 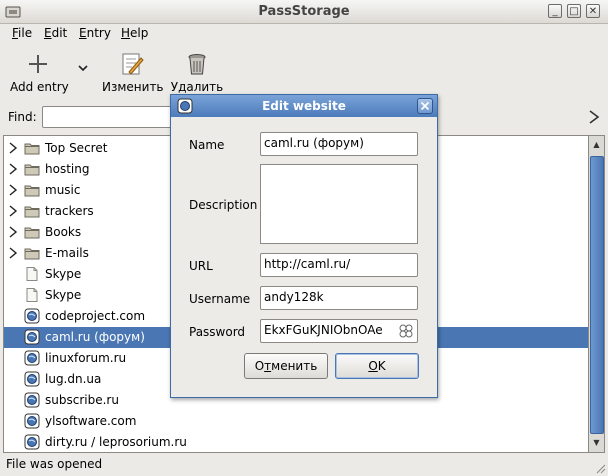 What do you see at coordinates (95, 33) in the screenshot?
I see `menu-entry: Entry` at bounding box center [95, 33].